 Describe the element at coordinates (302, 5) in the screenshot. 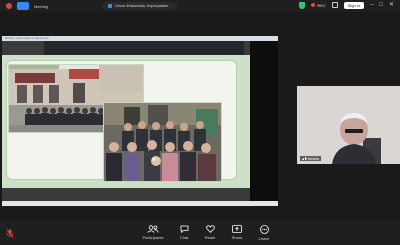

I see `security-shield-icon` at that location.